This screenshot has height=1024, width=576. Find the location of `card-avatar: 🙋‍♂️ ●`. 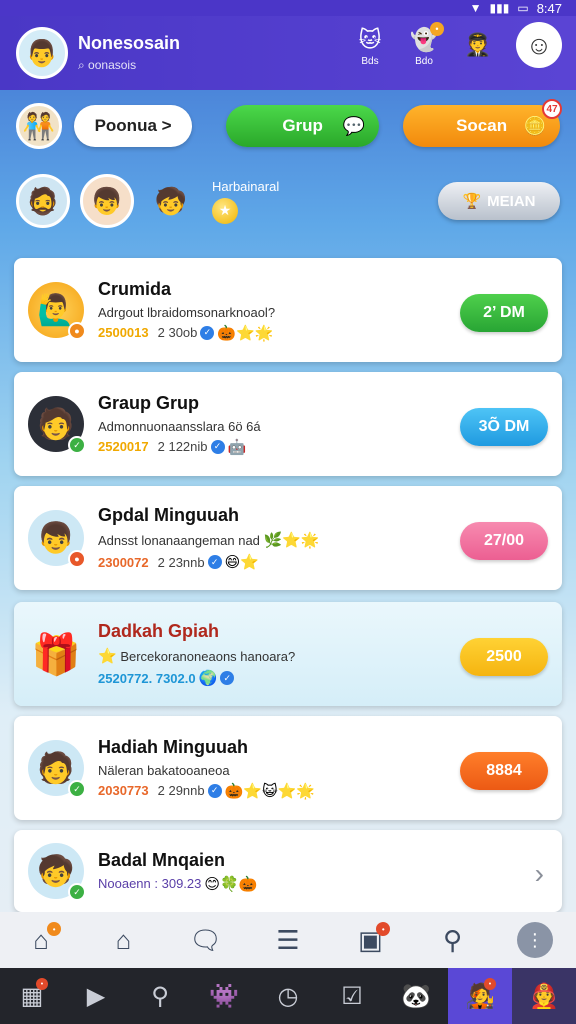

card-avatar: 🙋‍♂️ ● is located at coordinates (57, 311).